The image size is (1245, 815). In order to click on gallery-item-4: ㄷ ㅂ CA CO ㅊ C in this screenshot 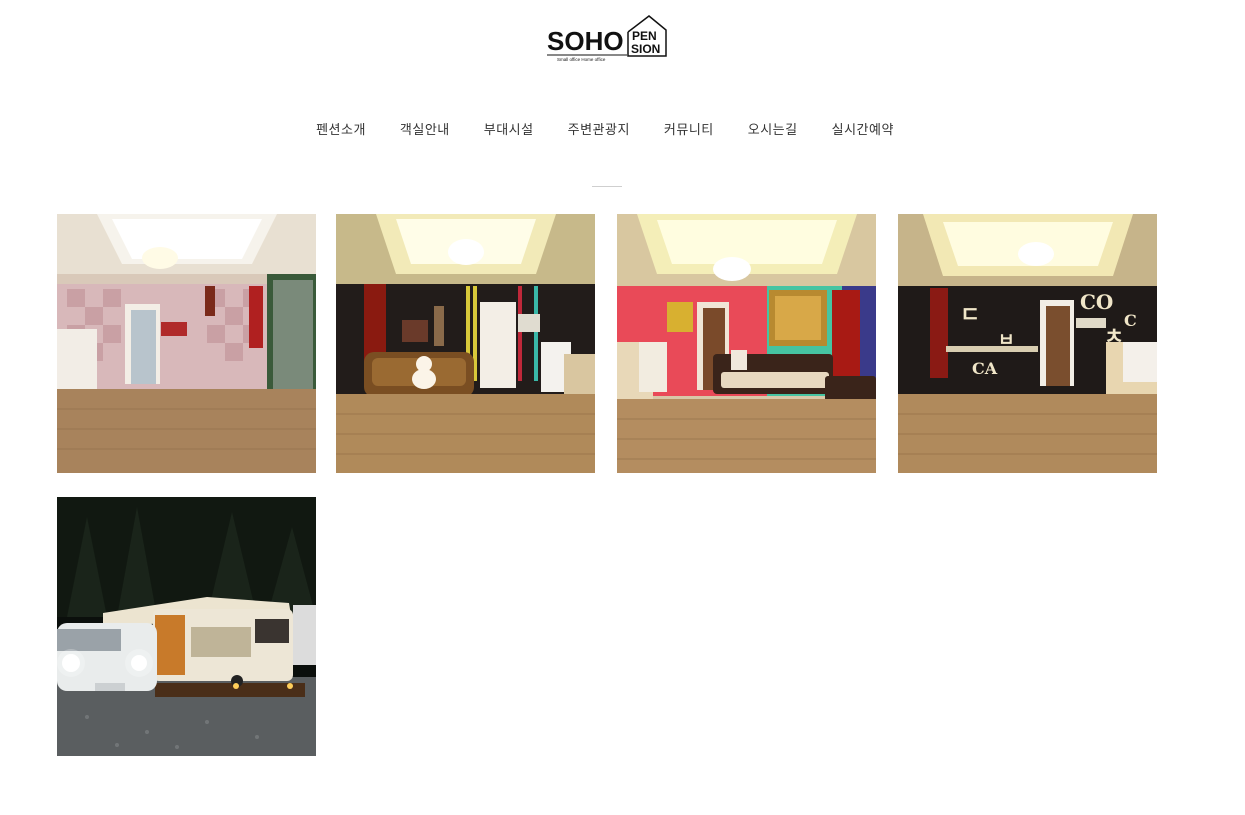, I will do `click(1027, 343)`.